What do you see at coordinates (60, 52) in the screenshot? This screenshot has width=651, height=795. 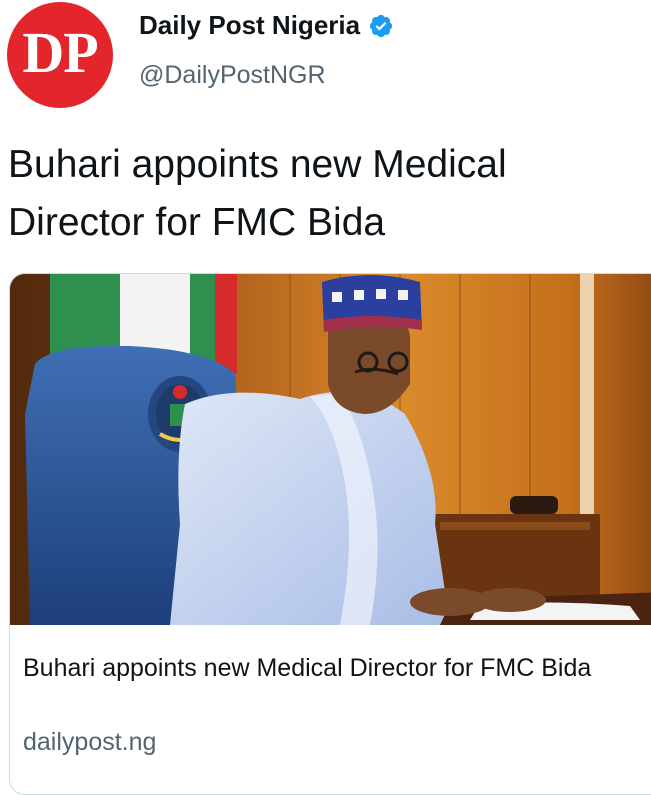 I see `avatar-initials: DP` at bounding box center [60, 52].